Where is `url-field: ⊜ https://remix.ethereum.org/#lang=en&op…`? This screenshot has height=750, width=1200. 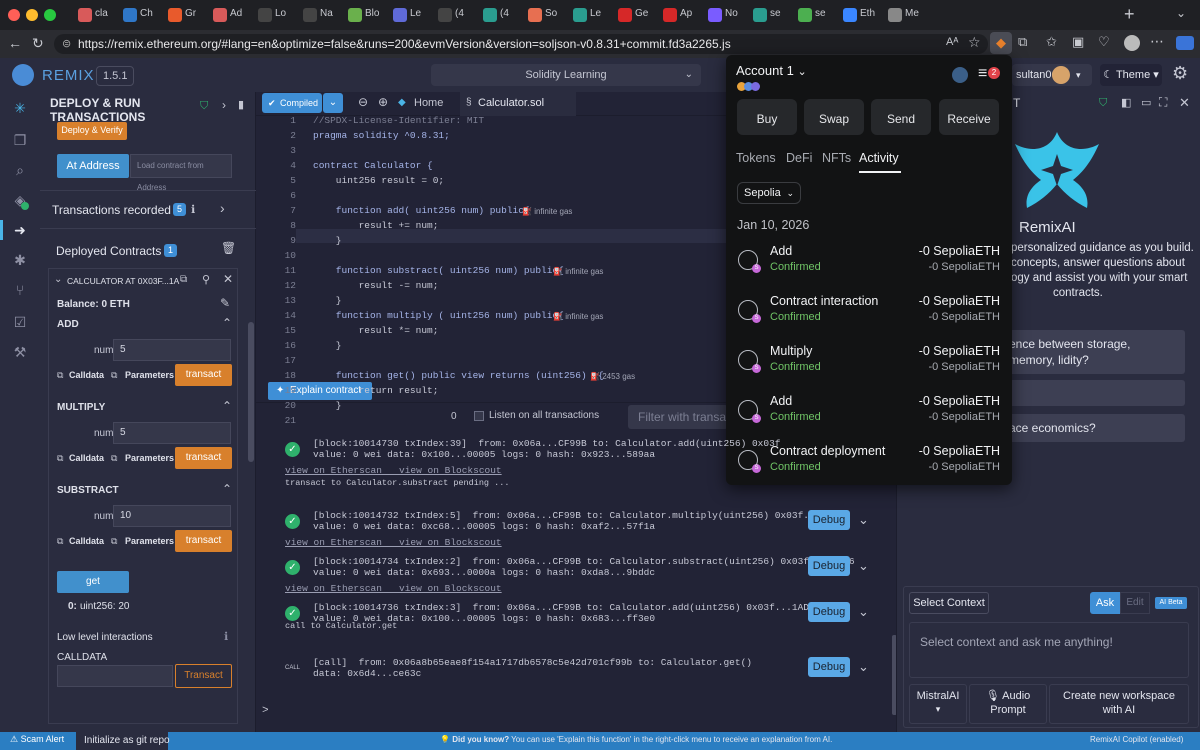 url-field: ⊜ https://remix.ethereum.org/#lang=en&op… is located at coordinates (521, 44).